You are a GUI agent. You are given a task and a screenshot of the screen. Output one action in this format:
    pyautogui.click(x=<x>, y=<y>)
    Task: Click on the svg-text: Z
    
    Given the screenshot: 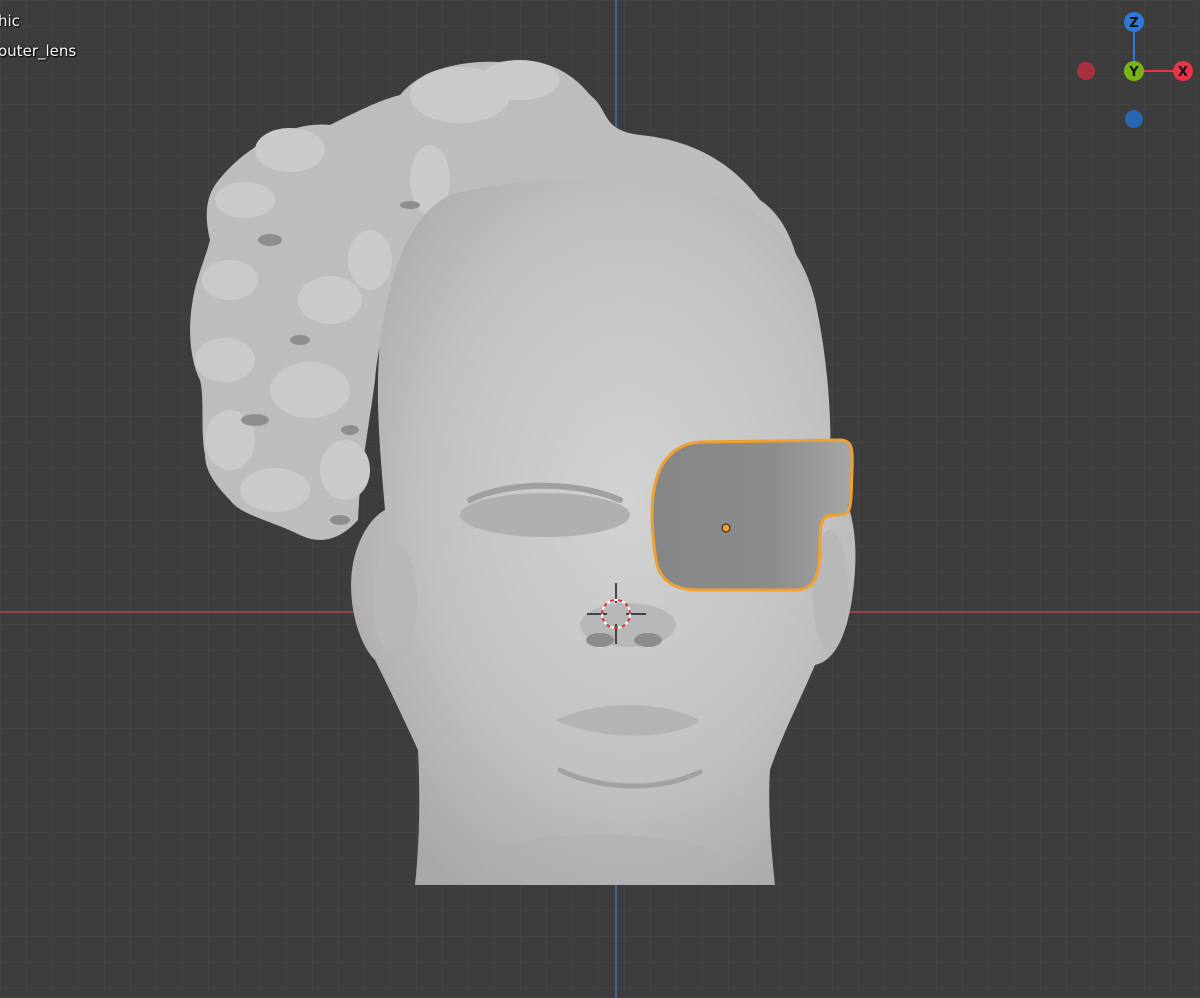 What is the action you would take?
    pyautogui.click(x=1133, y=23)
    